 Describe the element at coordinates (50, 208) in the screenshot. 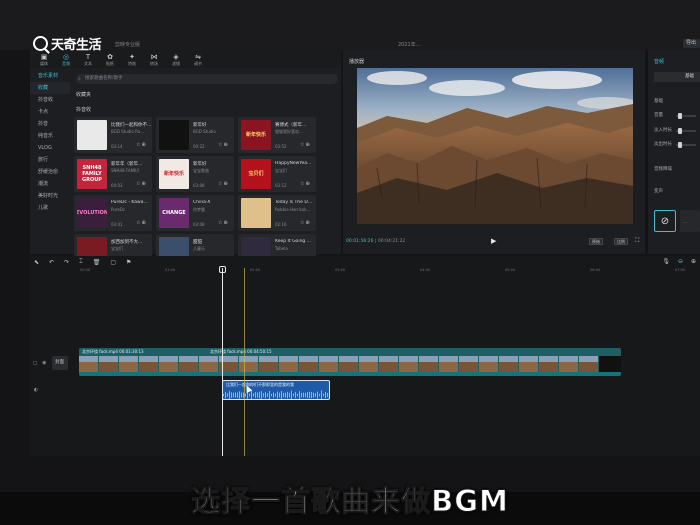

I see `category-item: 儿歌` at that location.